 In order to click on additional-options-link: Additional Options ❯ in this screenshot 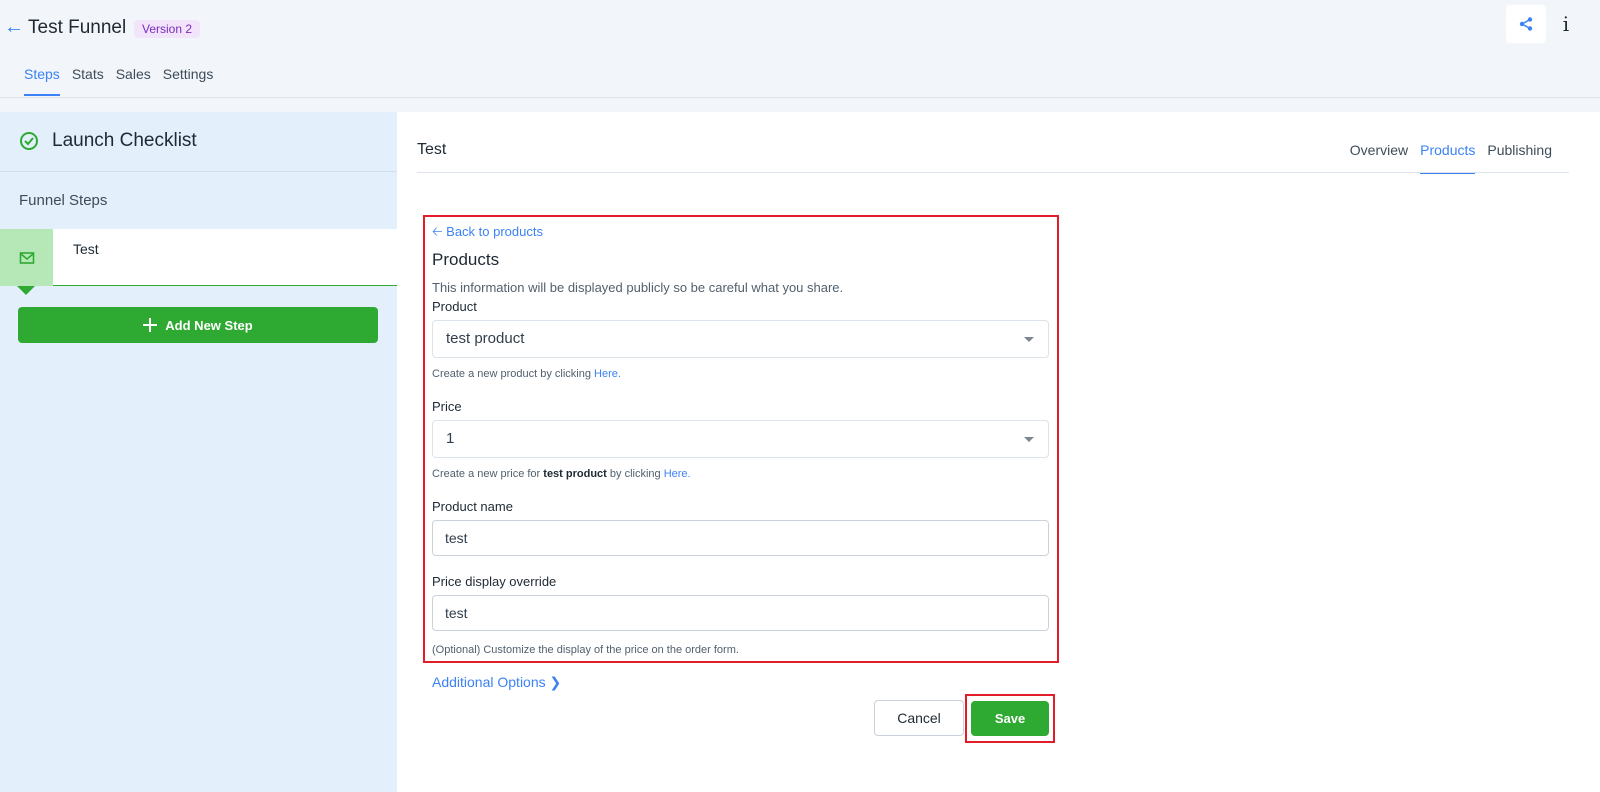, I will do `click(496, 682)`.